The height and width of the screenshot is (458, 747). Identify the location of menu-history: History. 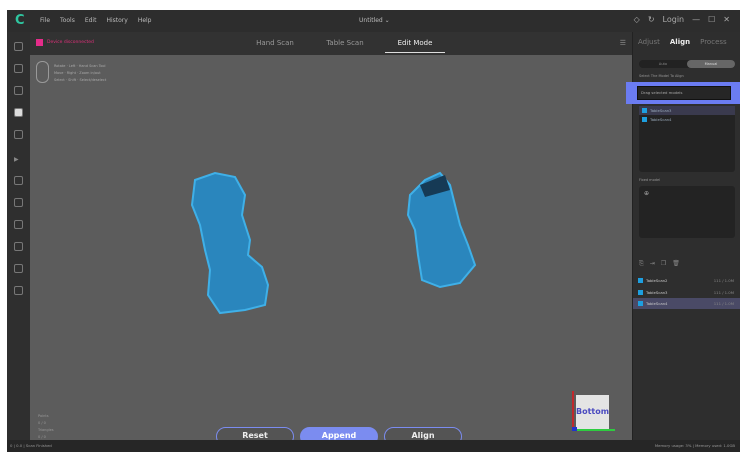
(116, 20).